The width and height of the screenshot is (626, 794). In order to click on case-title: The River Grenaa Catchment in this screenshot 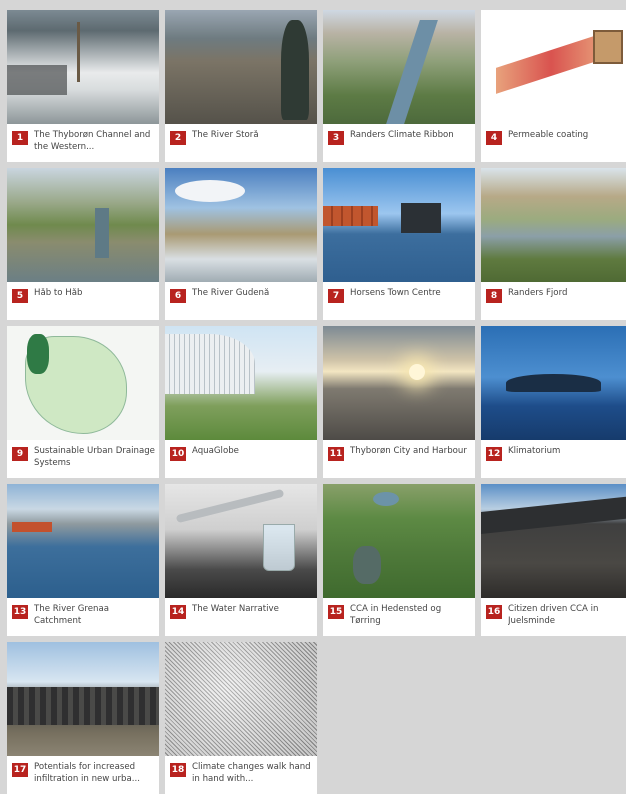, I will do `click(94, 615)`.